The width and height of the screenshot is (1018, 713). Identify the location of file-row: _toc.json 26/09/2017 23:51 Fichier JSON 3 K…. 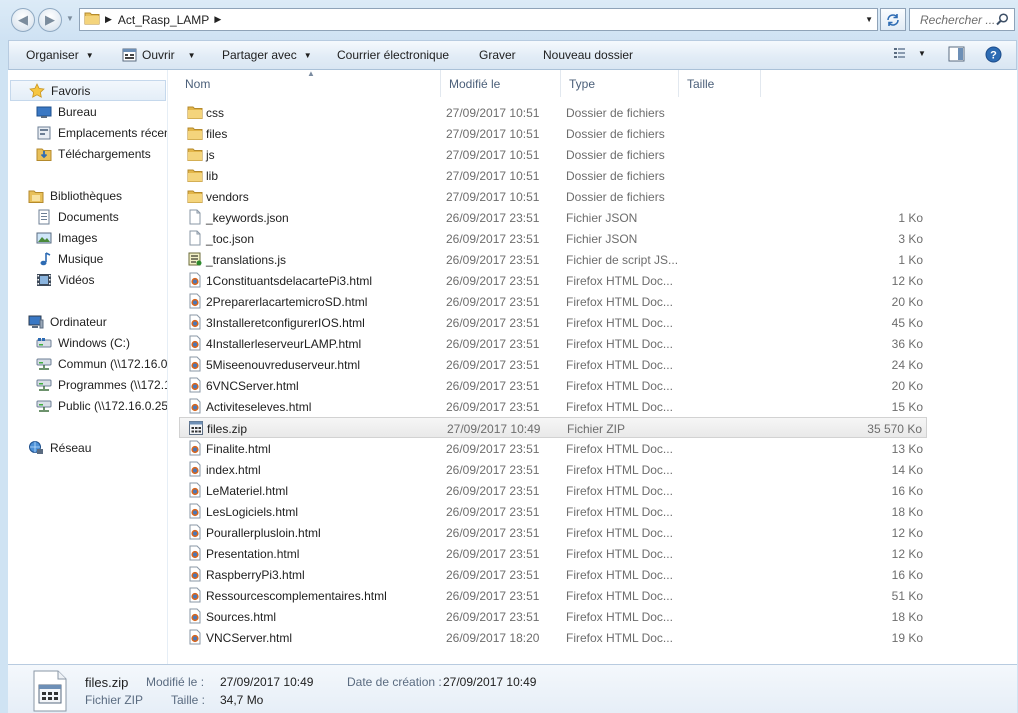
(553, 238).